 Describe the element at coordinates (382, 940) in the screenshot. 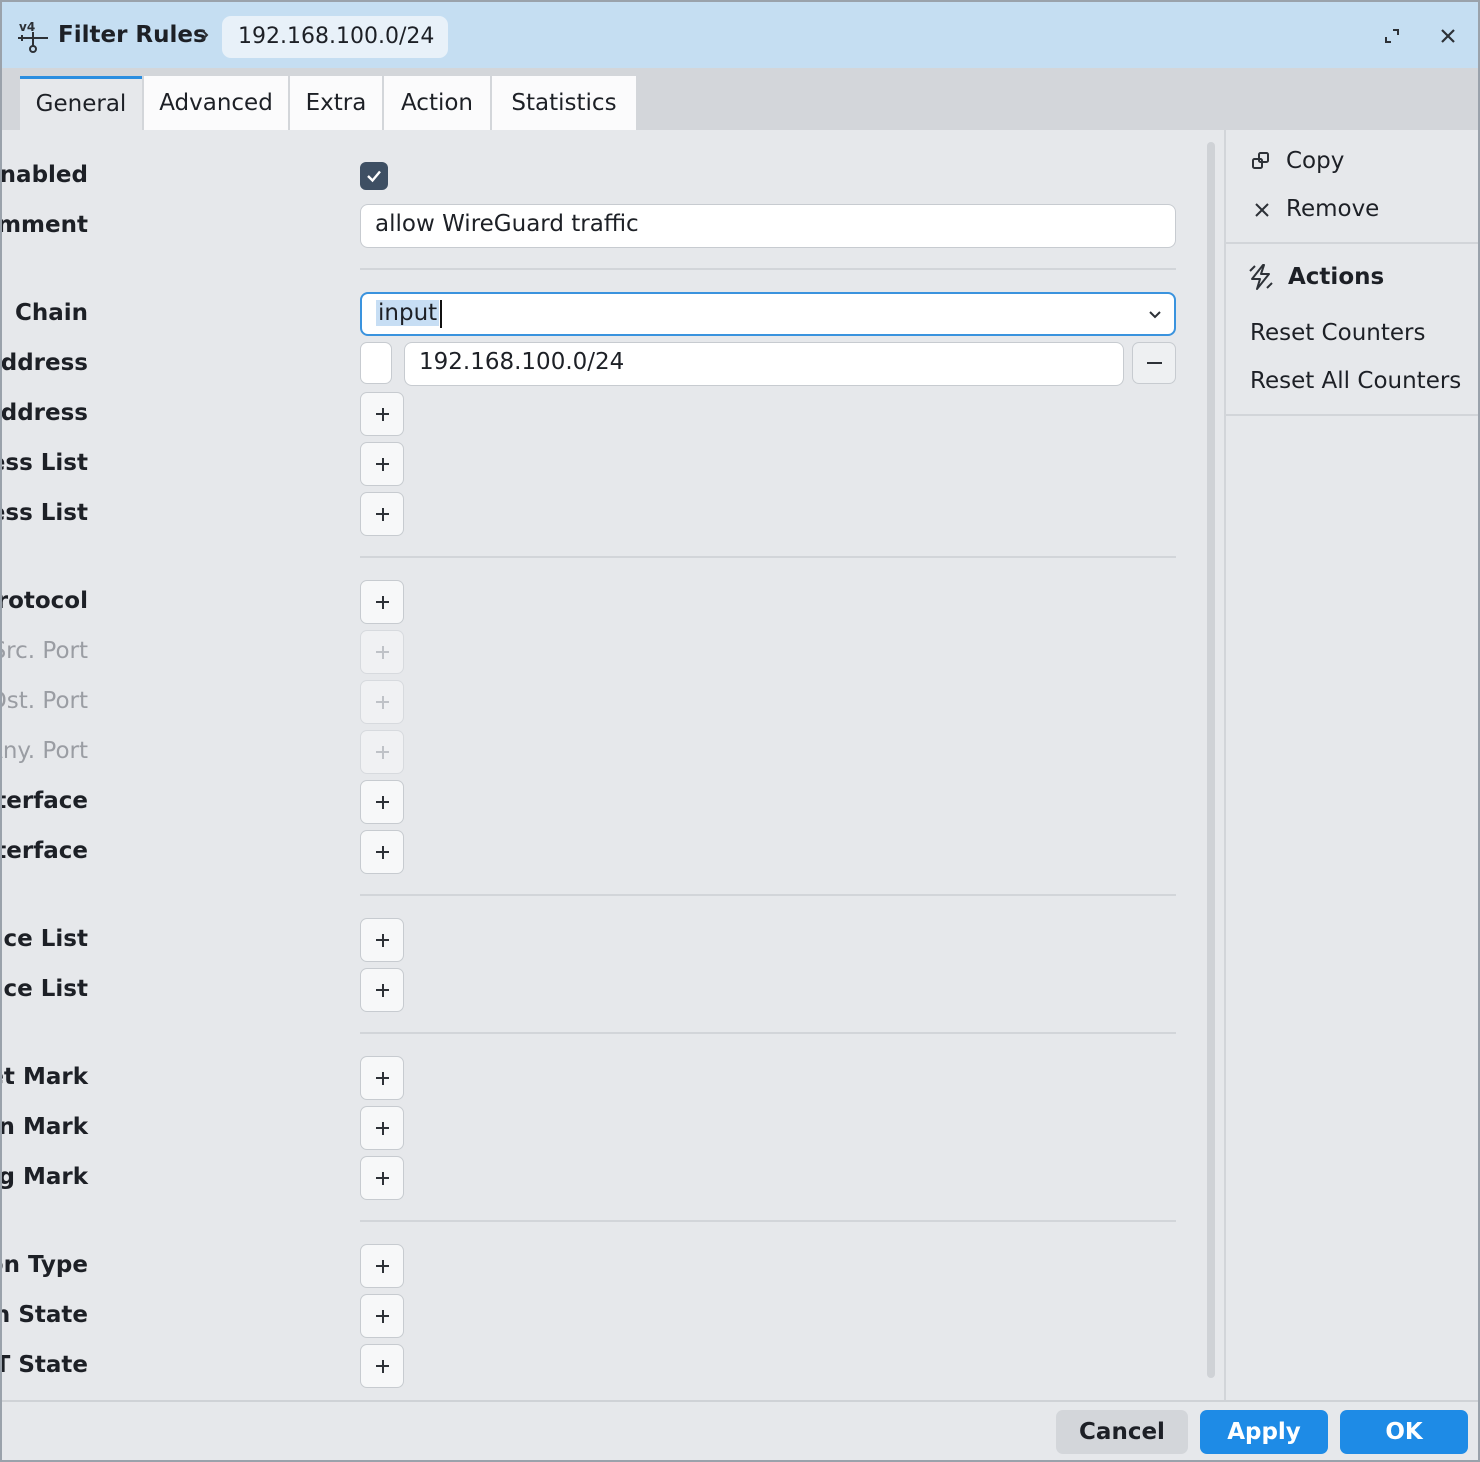

I see `add-in-interface-list-button` at that location.